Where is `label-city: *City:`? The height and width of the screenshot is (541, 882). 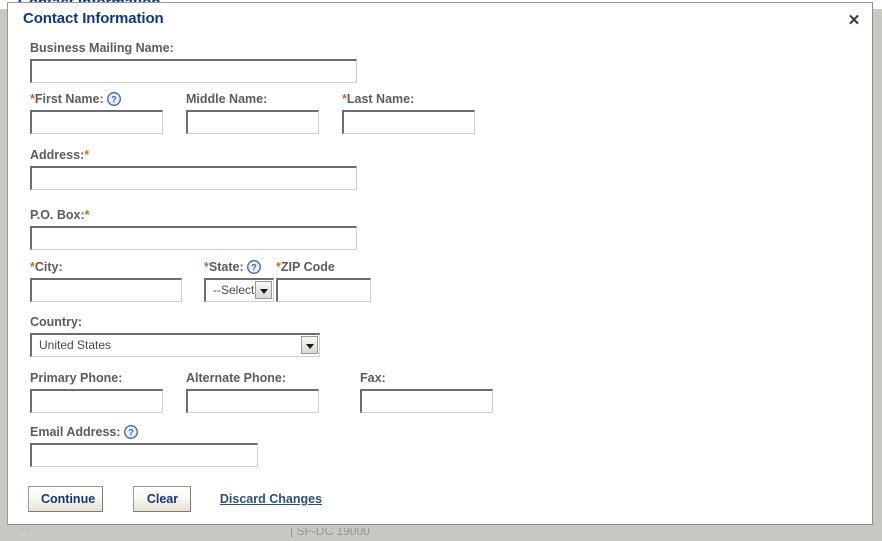
label-city: *City: is located at coordinates (106, 267).